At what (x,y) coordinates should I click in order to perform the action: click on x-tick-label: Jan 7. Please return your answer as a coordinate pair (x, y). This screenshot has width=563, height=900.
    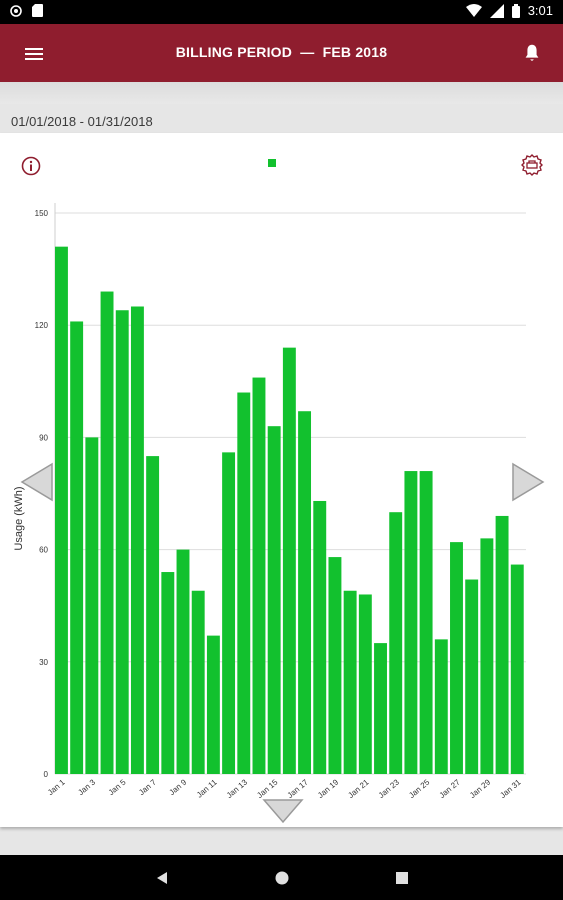
    Looking at the image, I should click on (147, 787).